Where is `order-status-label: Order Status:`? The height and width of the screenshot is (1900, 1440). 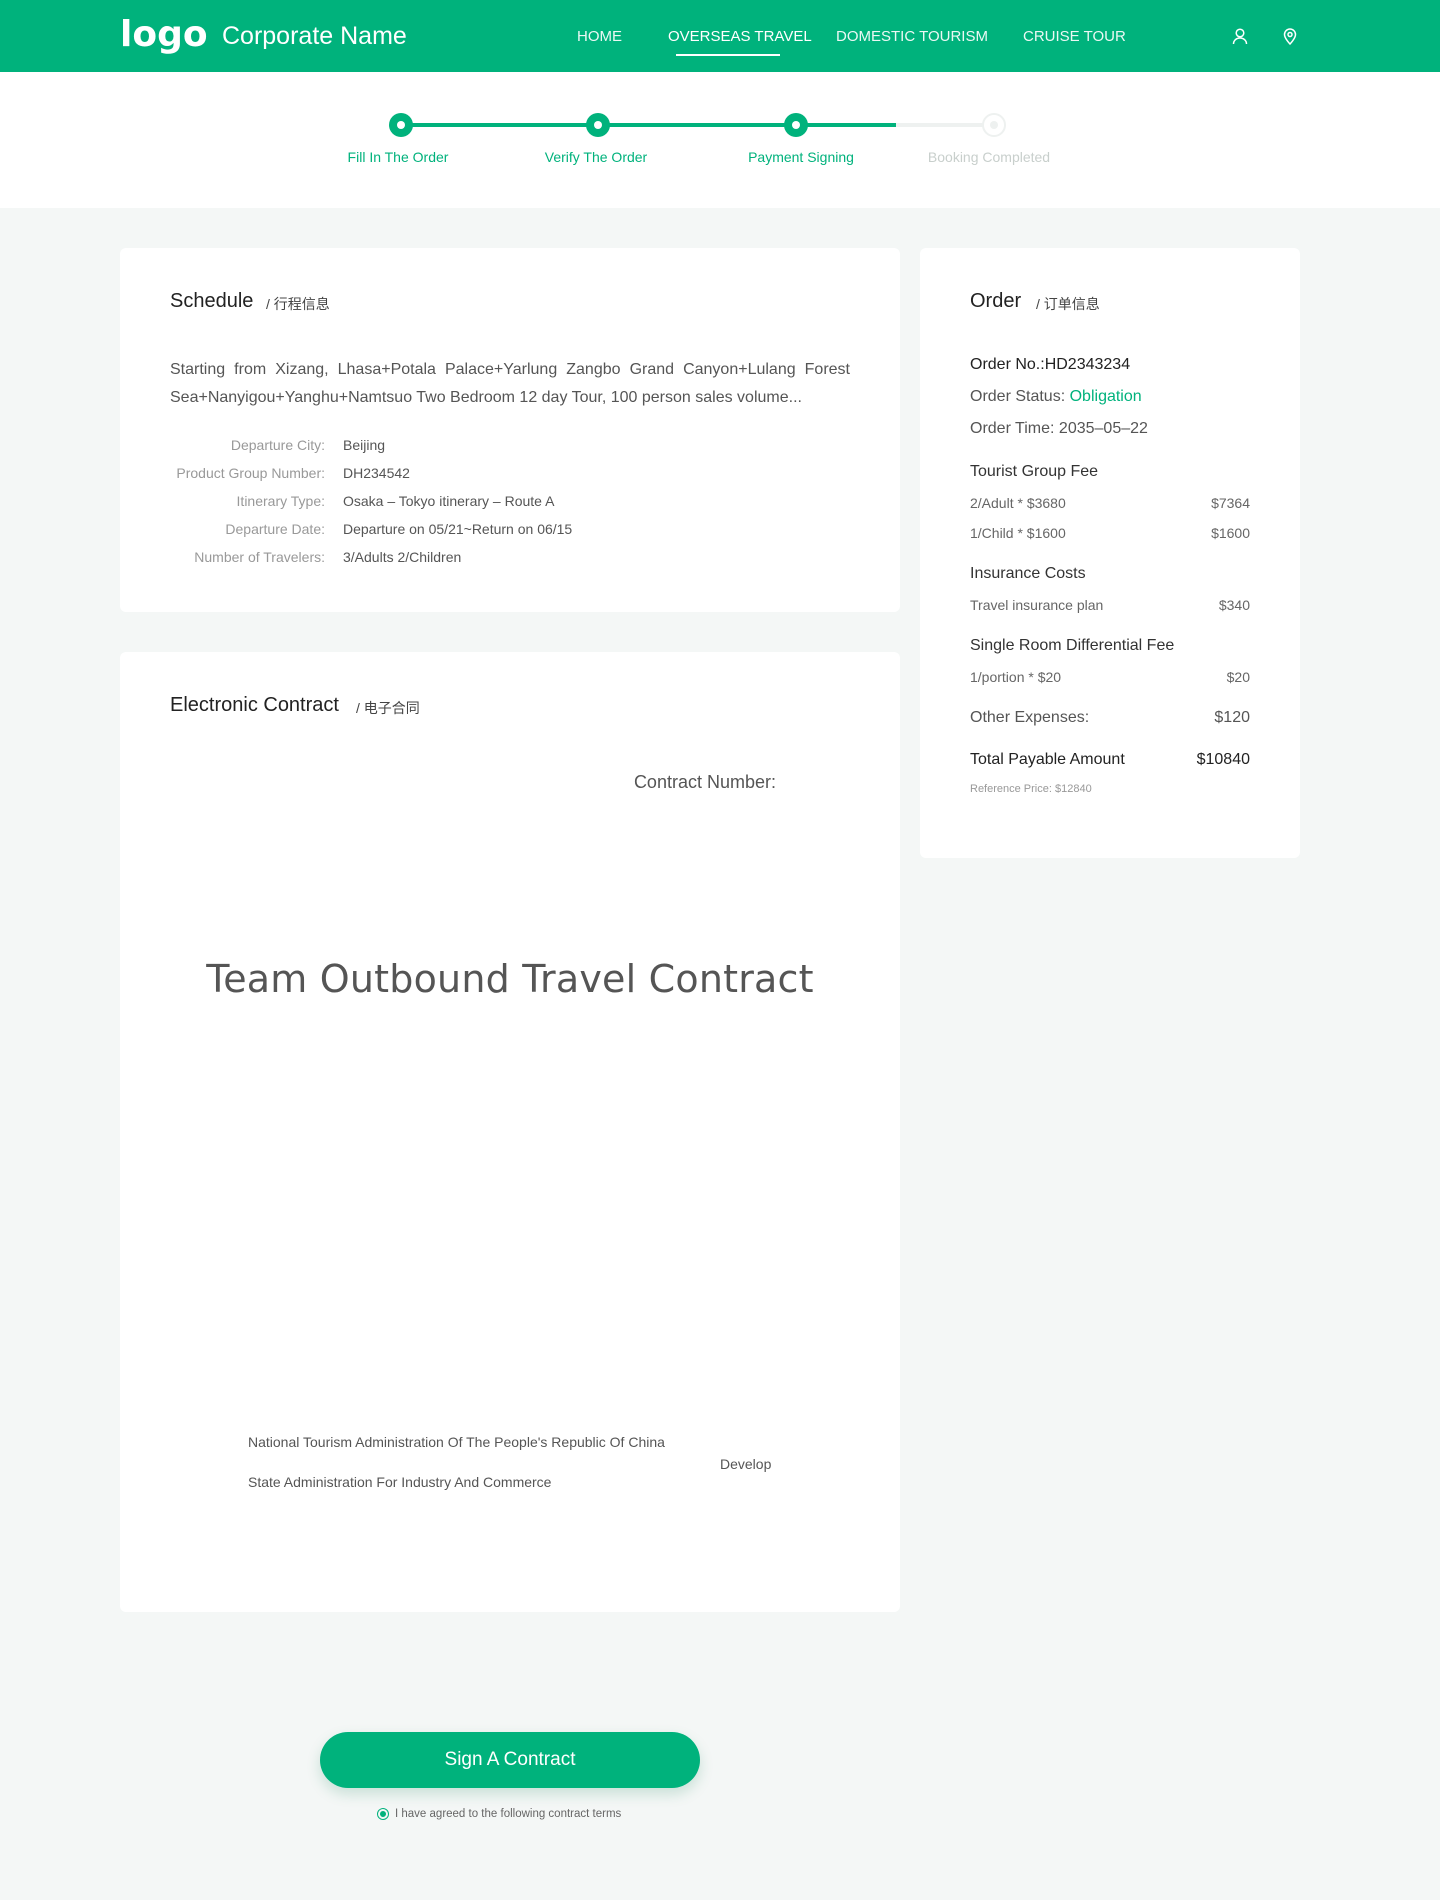 order-status-label: Order Status: is located at coordinates (1018, 396).